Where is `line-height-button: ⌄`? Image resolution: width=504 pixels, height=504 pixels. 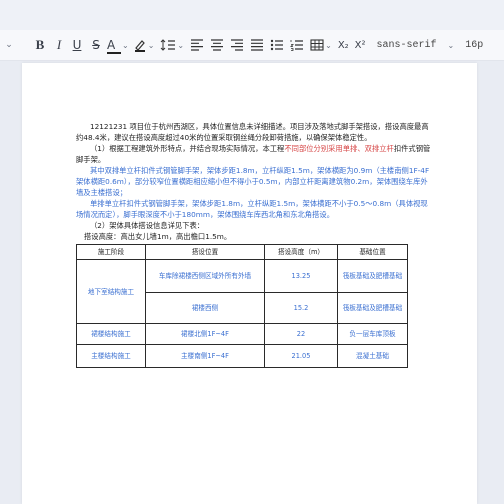
line-height-button: ⌄ is located at coordinates (172, 45).